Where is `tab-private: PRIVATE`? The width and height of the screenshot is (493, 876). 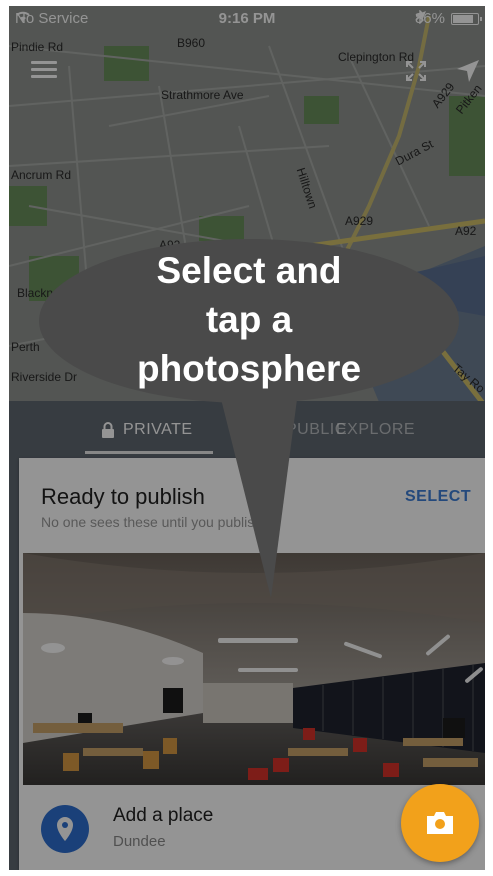
tab-private: PRIVATE is located at coordinates (147, 430).